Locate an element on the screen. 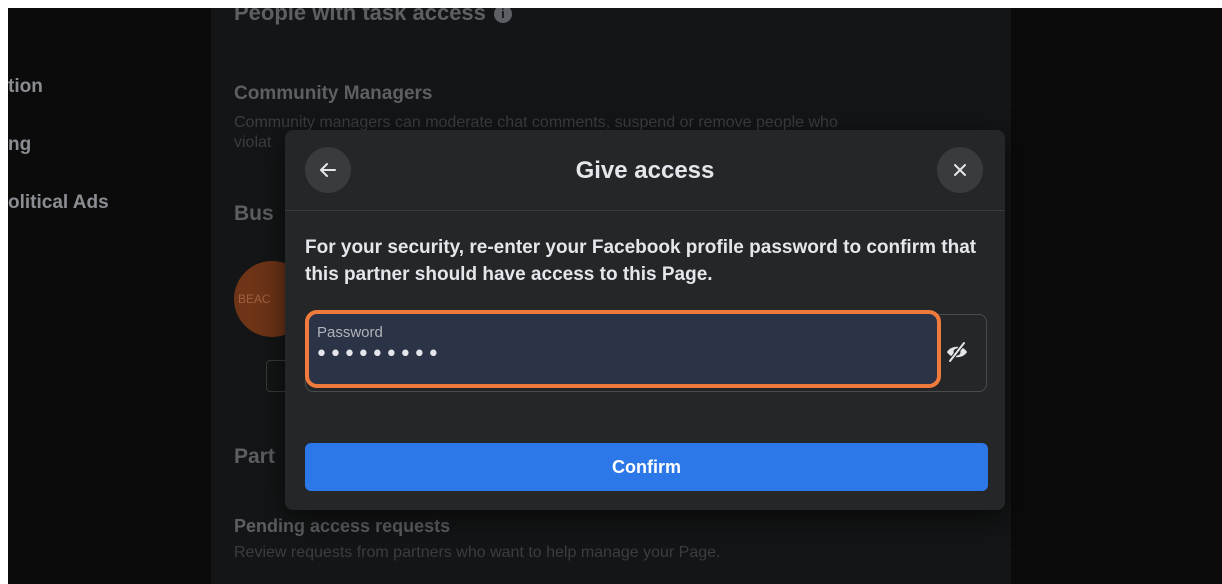  confirm-button: Confirm is located at coordinates (646, 467).